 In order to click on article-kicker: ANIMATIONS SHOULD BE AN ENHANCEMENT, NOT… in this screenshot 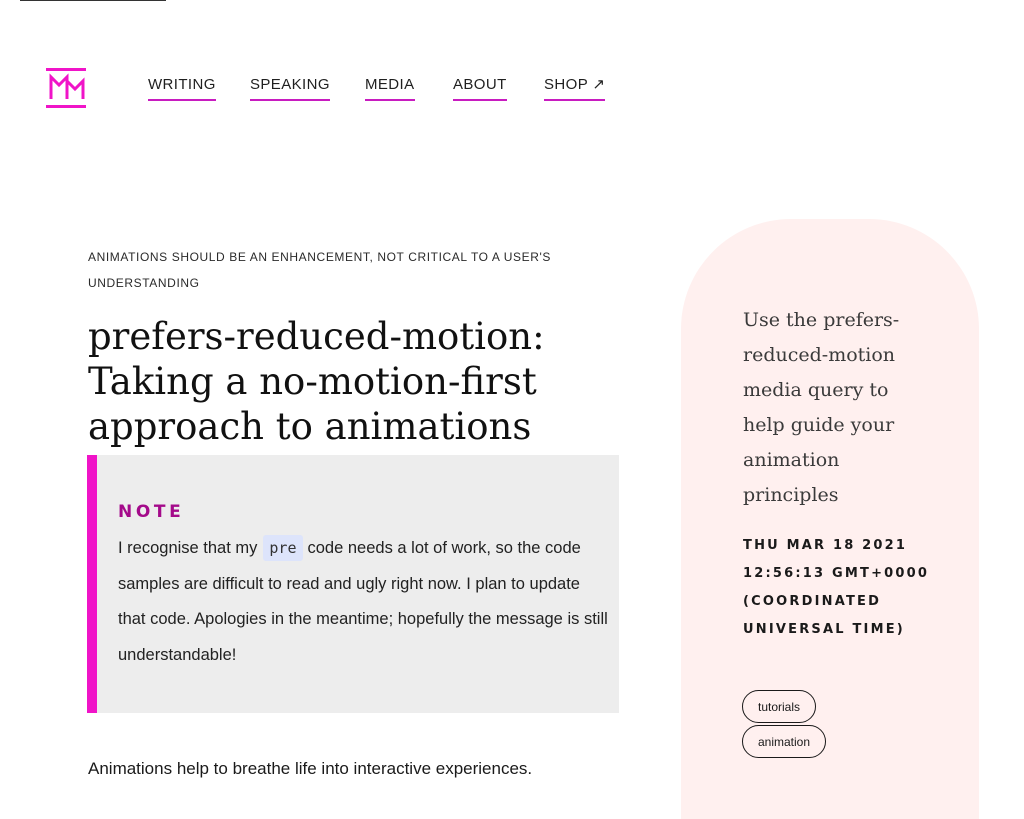, I will do `click(319, 270)`.